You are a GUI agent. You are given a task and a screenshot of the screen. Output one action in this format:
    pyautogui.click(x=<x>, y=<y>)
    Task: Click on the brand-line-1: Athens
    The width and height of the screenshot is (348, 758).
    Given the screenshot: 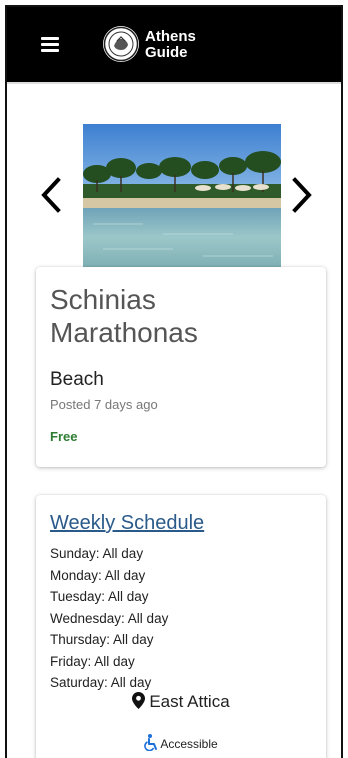 What is the action you would take?
    pyautogui.click(x=170, y=36)
    